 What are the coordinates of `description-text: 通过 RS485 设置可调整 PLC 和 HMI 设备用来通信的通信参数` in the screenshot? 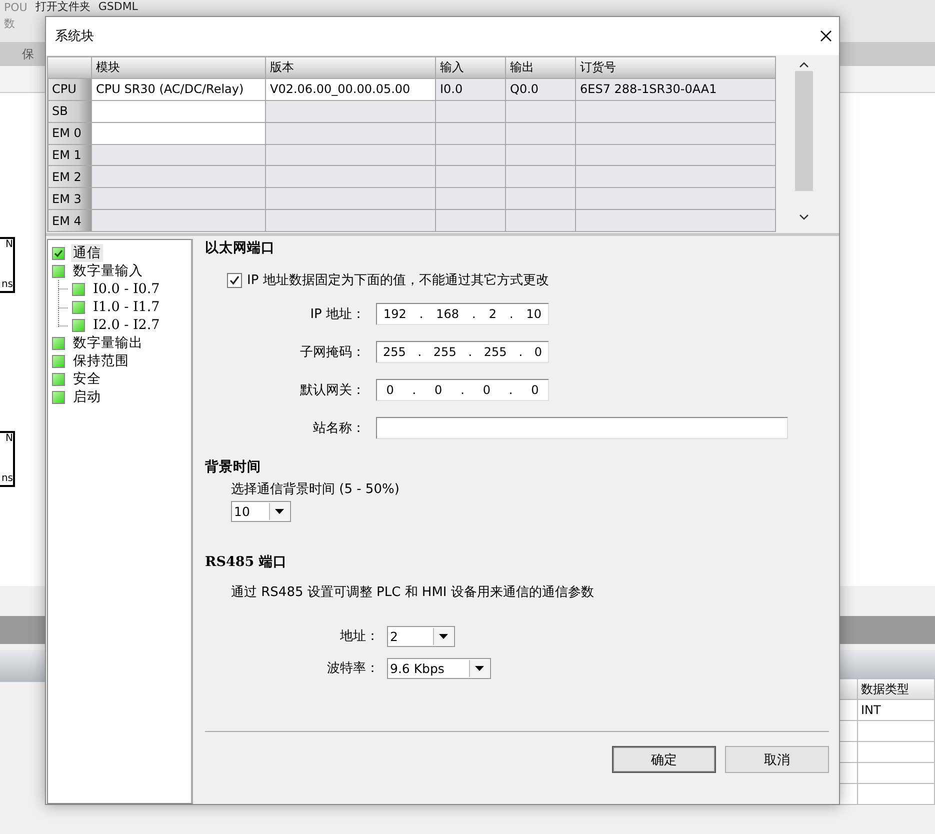 It's located at (413, 592).